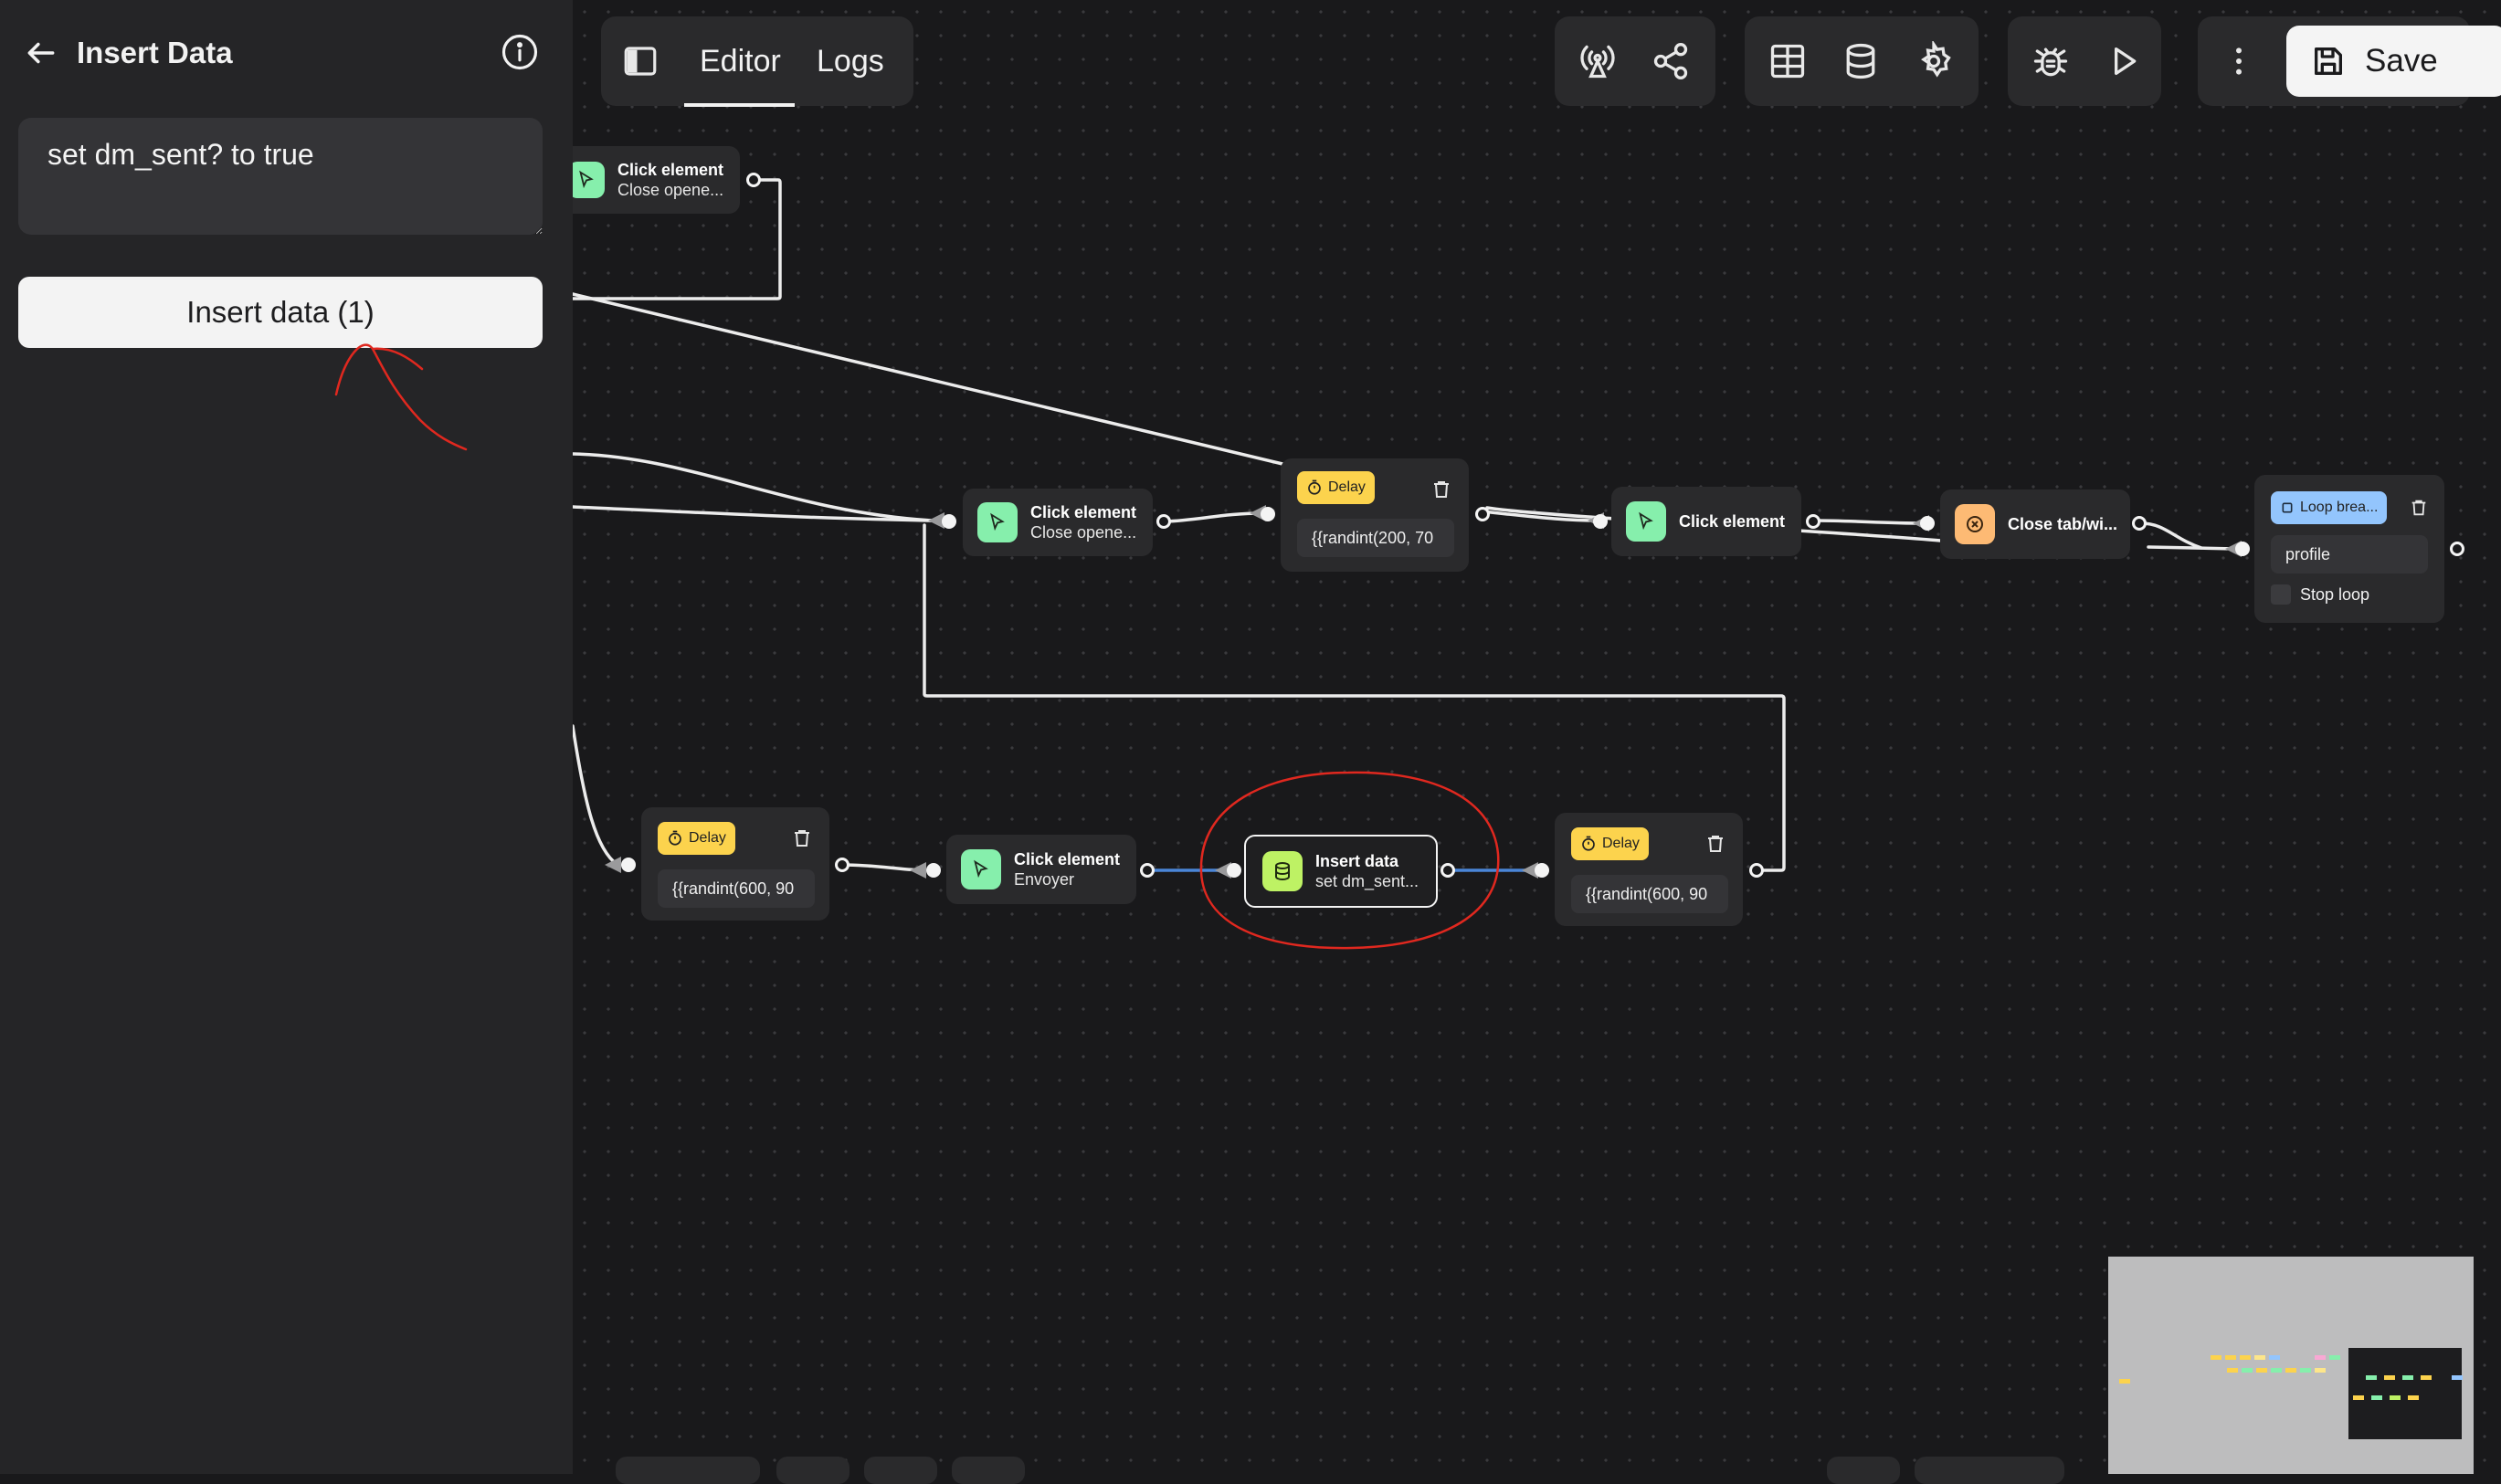 This screenshot has height=1484, width=2501. Describe the element at coordinates (741, 61) in the screenshot. I see `tab-editor: Editor` at that location.